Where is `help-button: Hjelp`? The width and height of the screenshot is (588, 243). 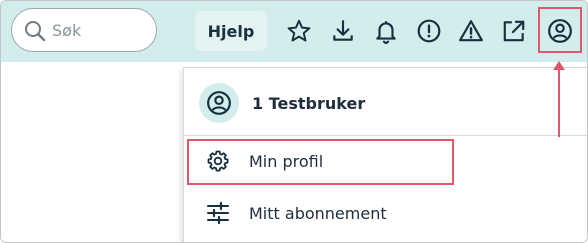 help-button: Hjelp is located at coordinates (231, 31).